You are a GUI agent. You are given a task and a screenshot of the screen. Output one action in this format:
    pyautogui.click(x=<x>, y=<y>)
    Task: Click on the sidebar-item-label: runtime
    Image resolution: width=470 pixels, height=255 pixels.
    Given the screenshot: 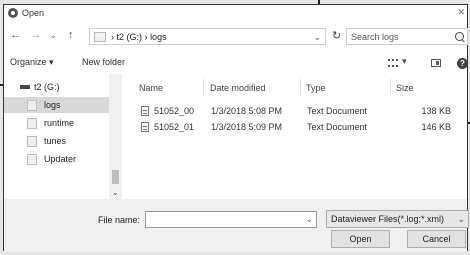 What is the action you would take?
    pyautogui.click(x=59, y=123)
    